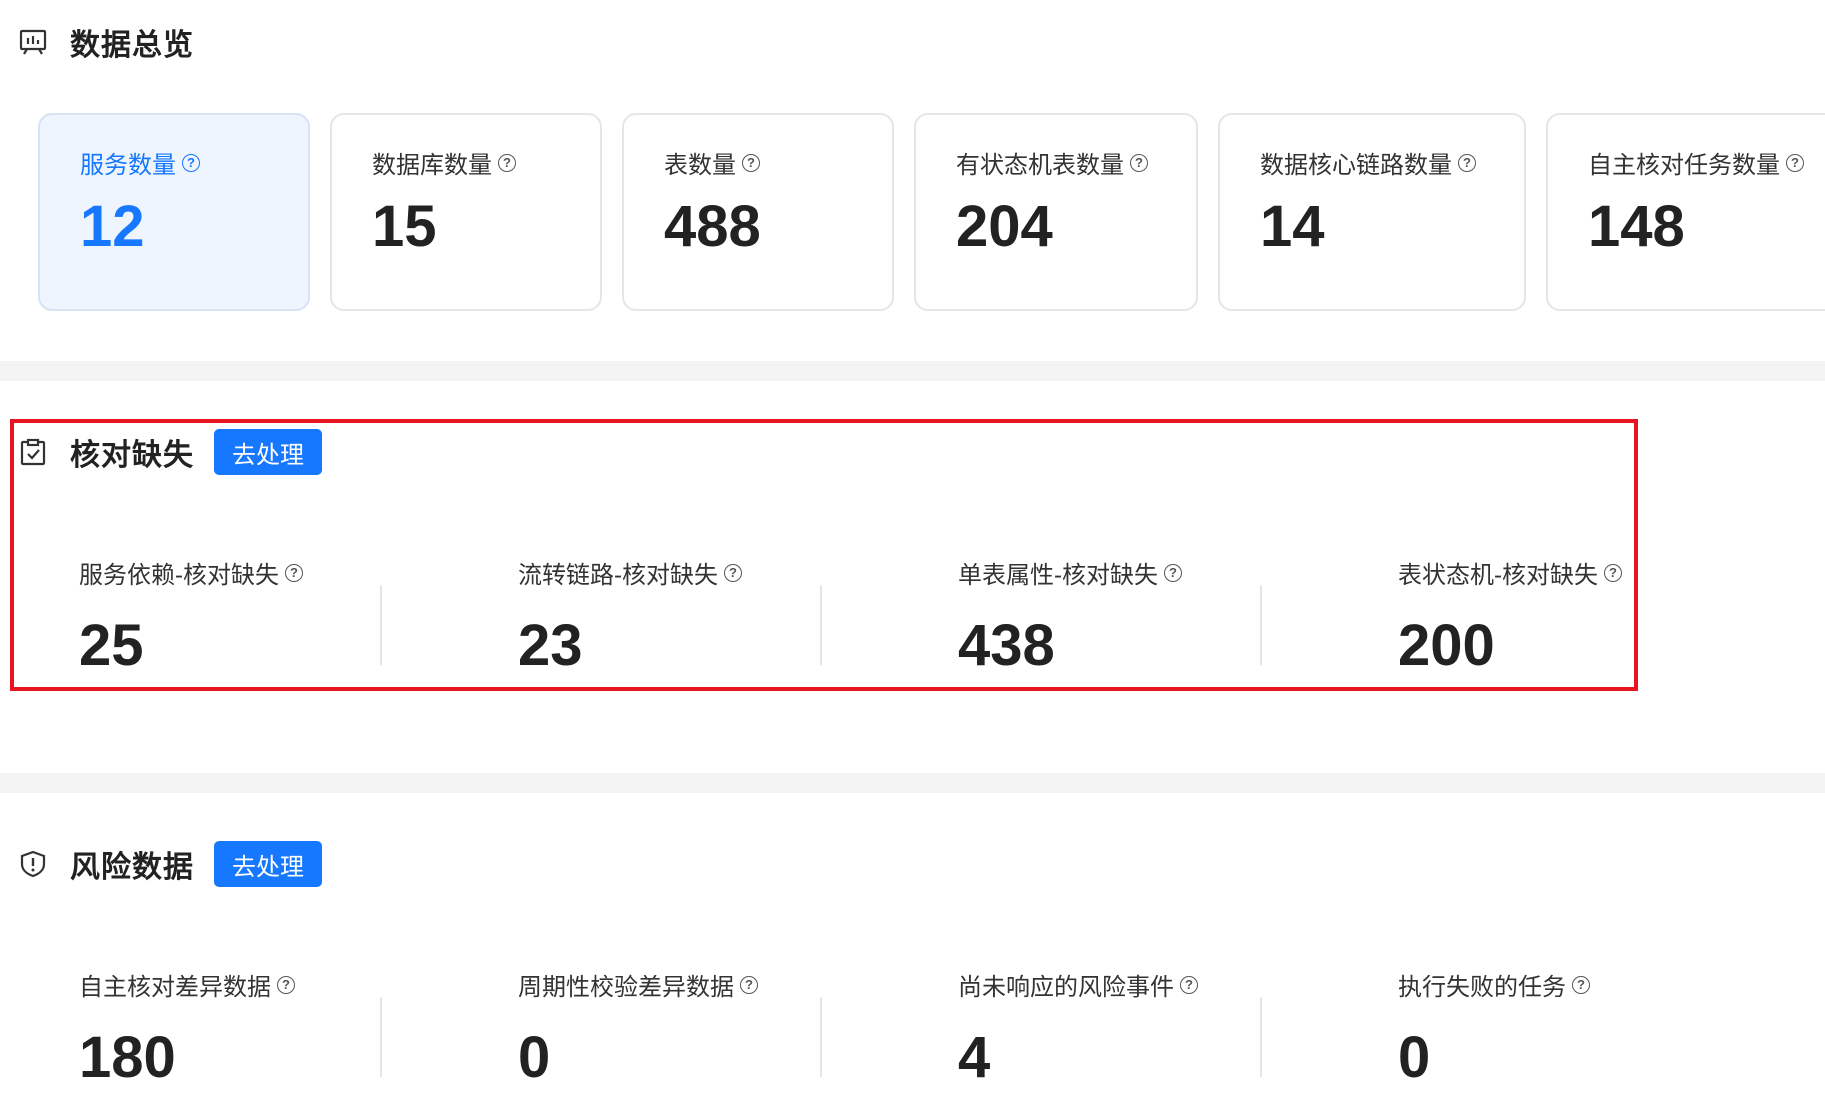  What do you see at coordinates (1006, 645) in the screenshot?
I see `stat-value: 438` at bounding box center [1006, 645].